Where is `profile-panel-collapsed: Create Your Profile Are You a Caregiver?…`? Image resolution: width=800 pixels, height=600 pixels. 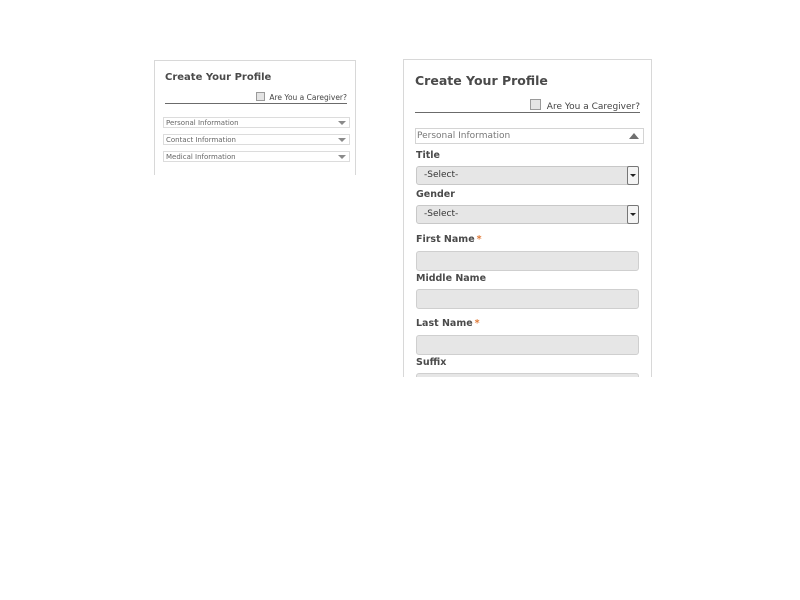 profile-panel-collapsed: Create Your Profile Are You a Caregiver?… is located at coordinates (255, 117).